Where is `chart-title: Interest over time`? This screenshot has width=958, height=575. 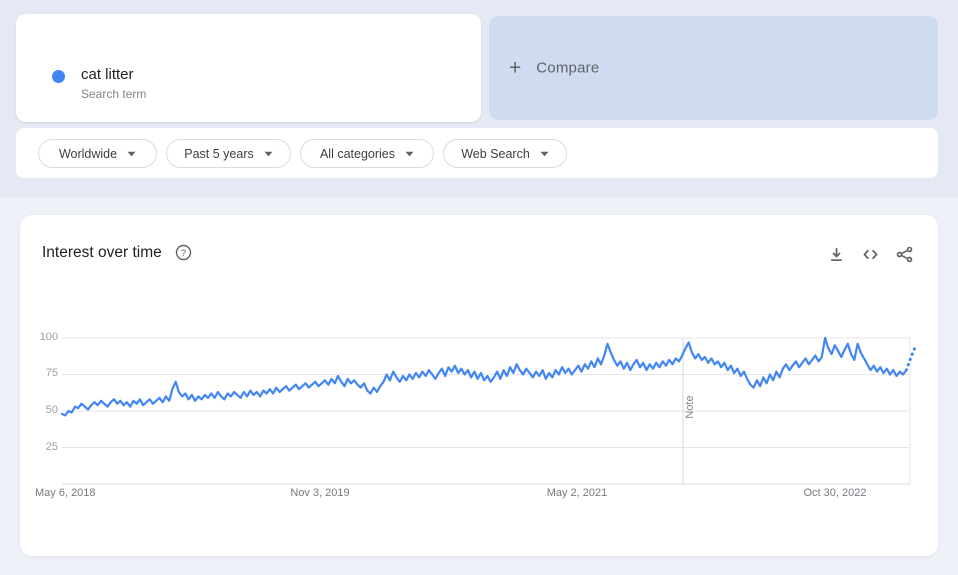
chart-title: Interest over time is located at coordinates (102, 252).